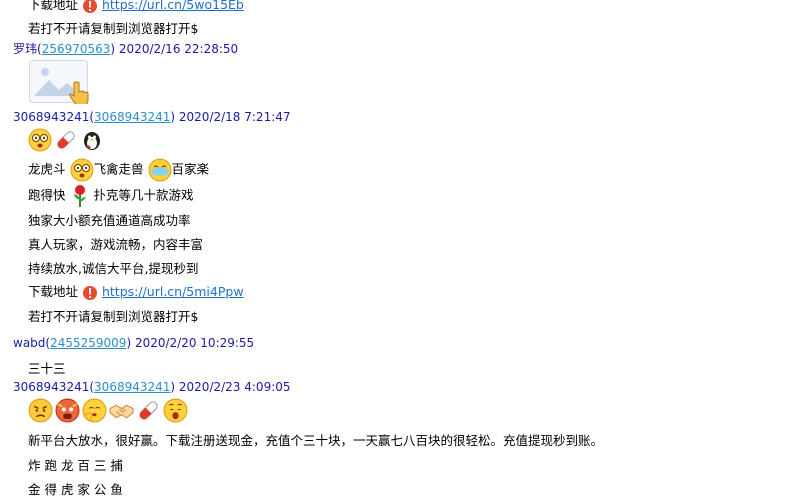 This screenshot has width=804, height=498. Describe the element at coordinates (113, 316) in the screenshot. I see `open-hint: 若打不开请复制到浏览器打开$` at that location.